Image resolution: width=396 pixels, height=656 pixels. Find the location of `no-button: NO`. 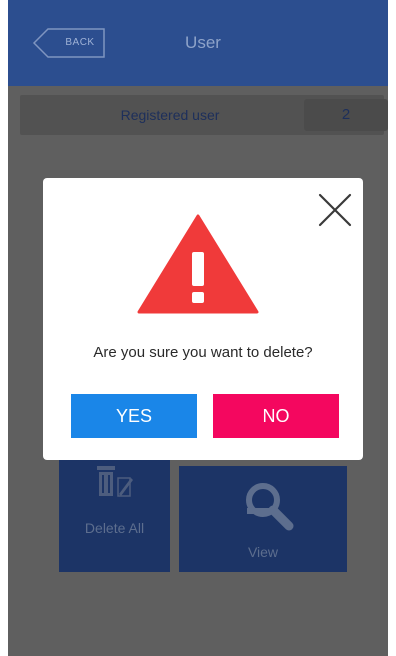

no-button: NO is located at coordinates (276, 416).